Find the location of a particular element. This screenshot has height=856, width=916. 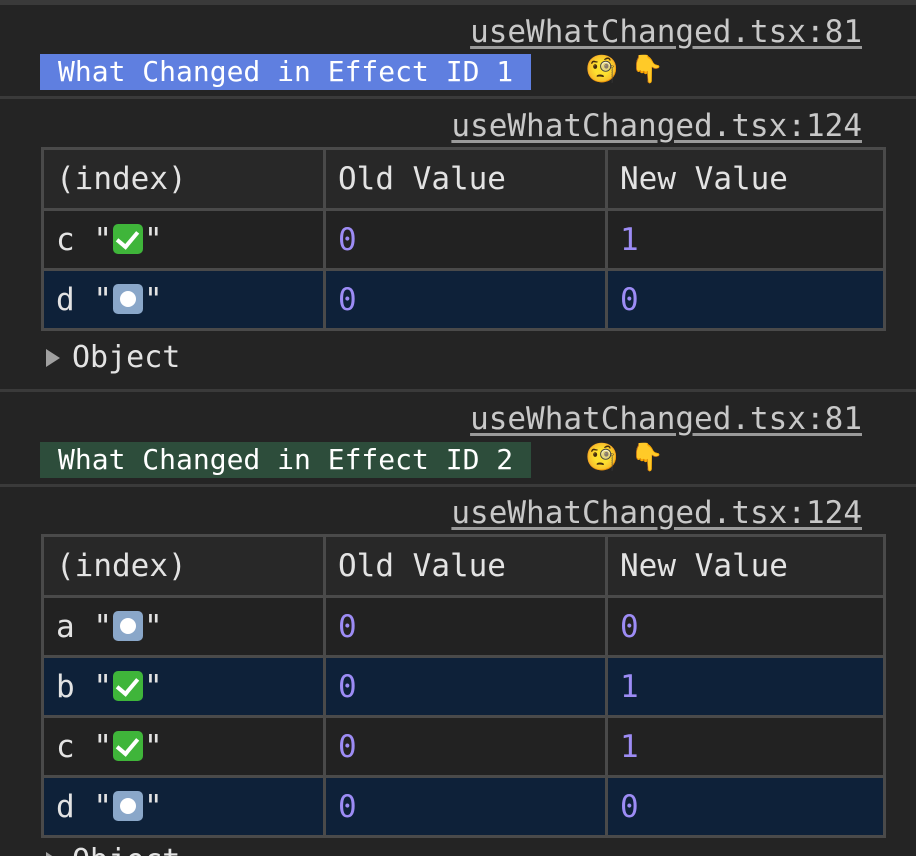

index-cell: a " " is located at coordinates (183, 626).